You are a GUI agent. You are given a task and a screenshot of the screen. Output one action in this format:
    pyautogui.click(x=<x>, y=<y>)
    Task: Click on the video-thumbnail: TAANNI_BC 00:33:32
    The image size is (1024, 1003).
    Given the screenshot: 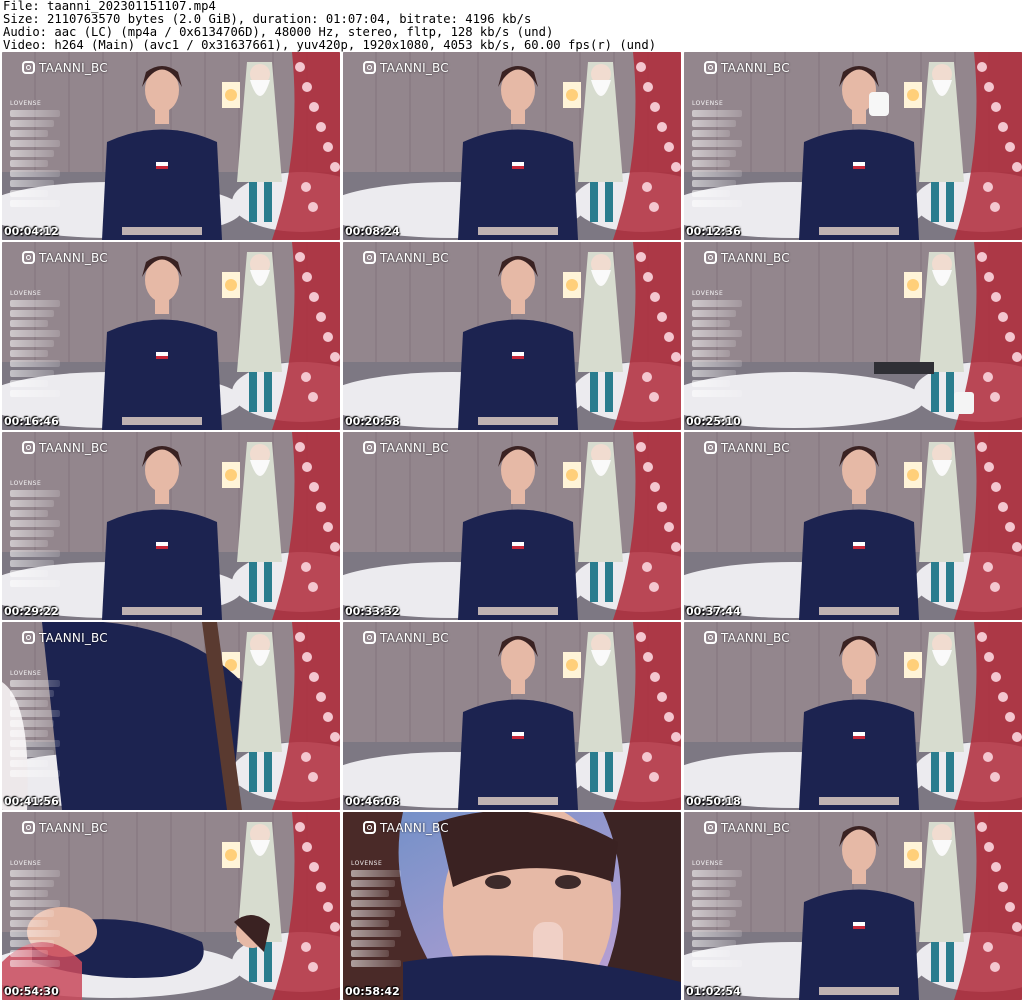 What is the action you would take?
    pyautogui.click(x=512, y=526)
    